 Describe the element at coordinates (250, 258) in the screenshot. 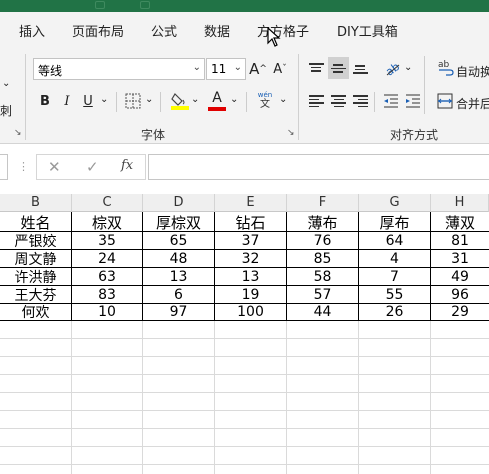

I see `table-cell: 32` at that location.